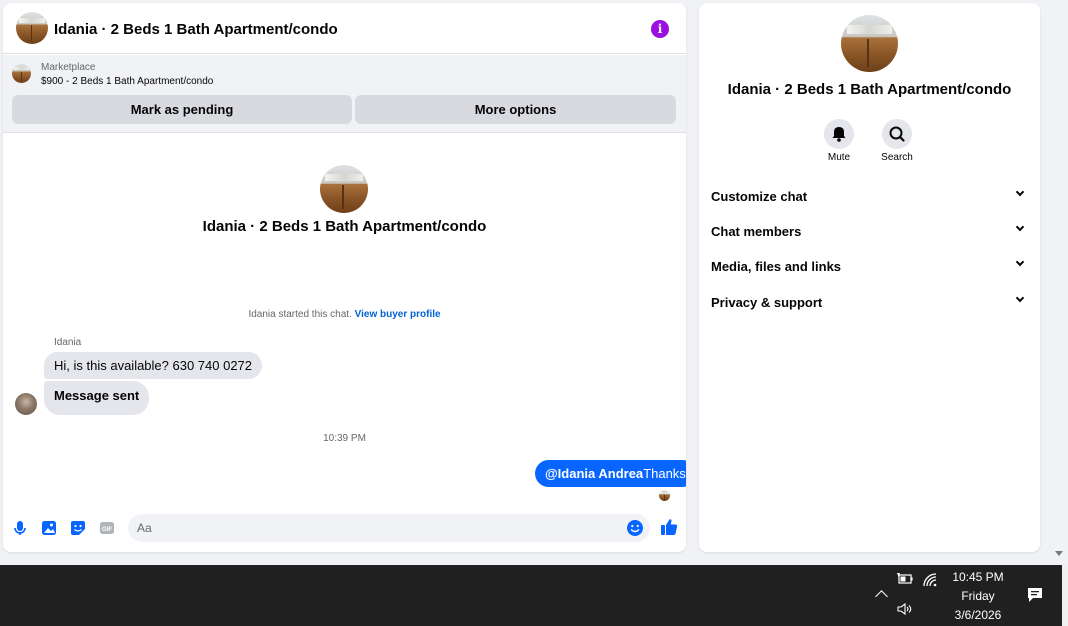 The image size is (1068, 626). What do you see at coordinates (881, 596) in the screenshot?
I see `chevron-up-icon` at bounding box center [881, 596].